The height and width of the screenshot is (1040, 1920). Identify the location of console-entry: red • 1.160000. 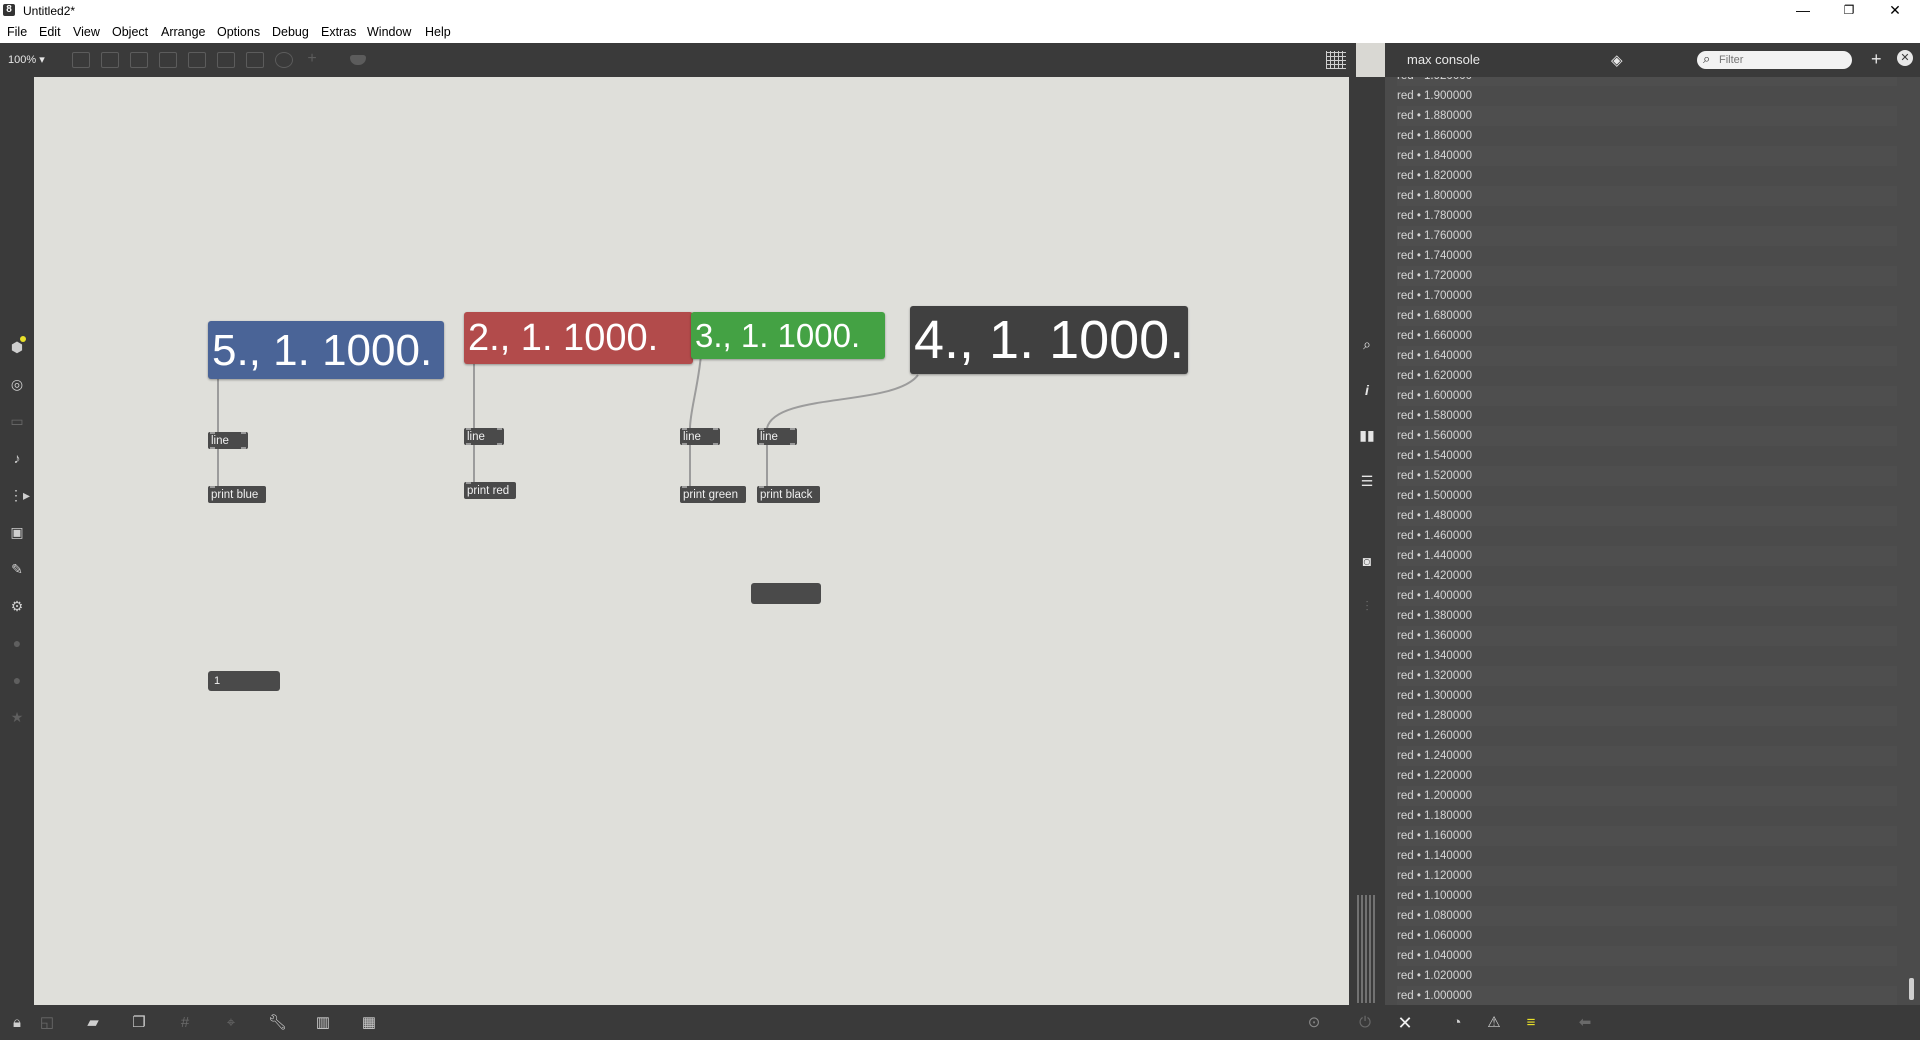
(1647, 836).